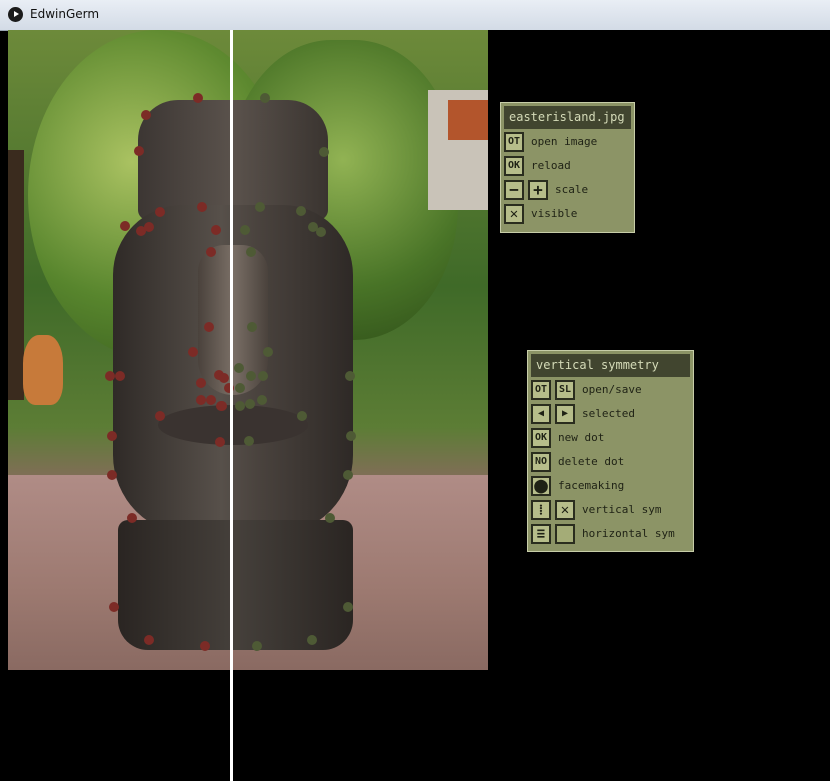  What do you see at coordinates (591, 485) in the screenshot?
I see `facemaking-label: facemaking` at bounding box center [591, 485].